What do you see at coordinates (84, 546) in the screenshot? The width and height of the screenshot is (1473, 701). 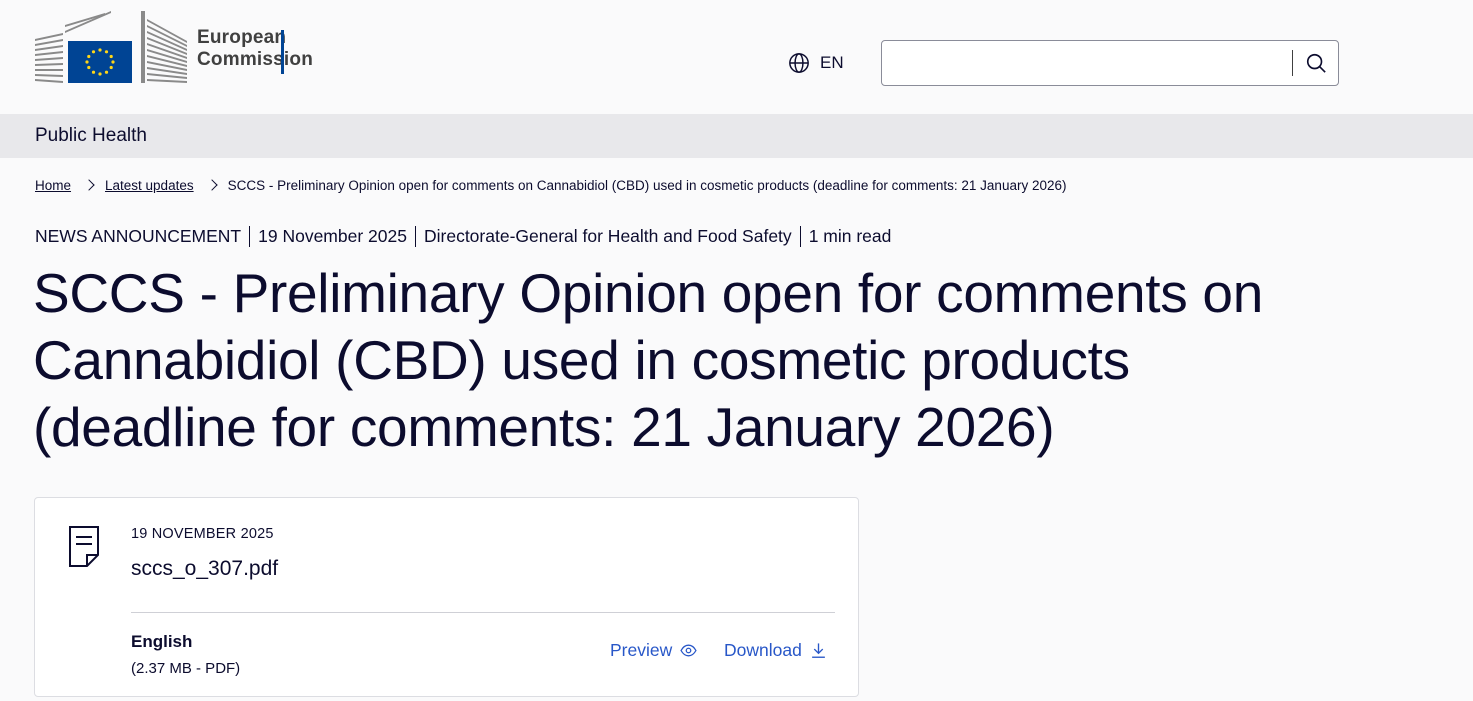 I see `file-icon` at bounding box center [84, 546].